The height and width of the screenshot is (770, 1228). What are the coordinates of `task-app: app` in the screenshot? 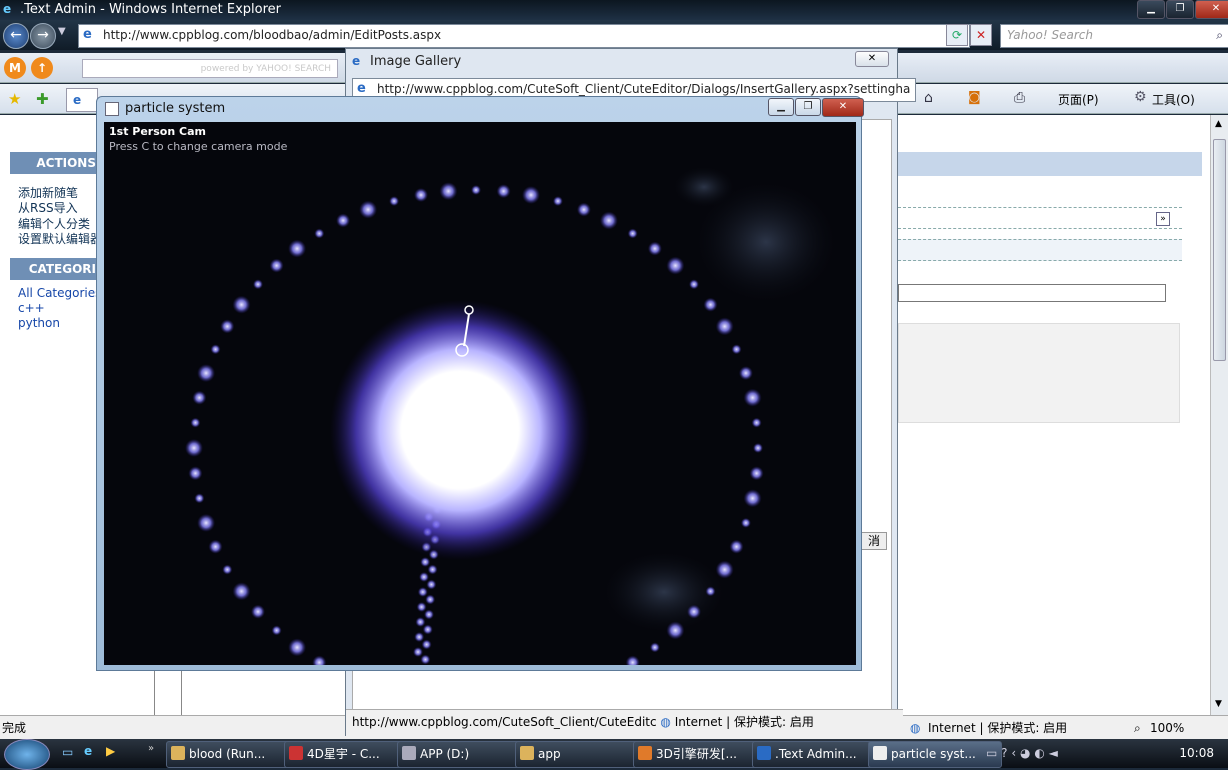 It's located at (583, 754).